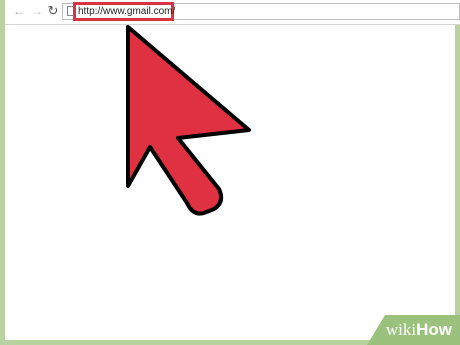  I want to click on wikihow-logo-how: How, so click(434, 329).